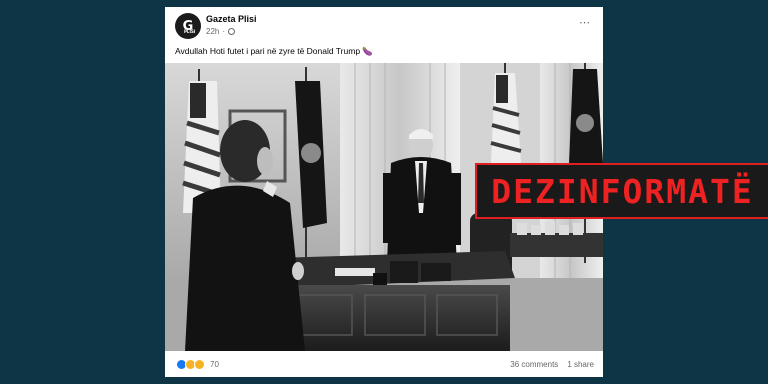  I want to click on disinformation-label: DEZINFORMATË, so click(622, 191).